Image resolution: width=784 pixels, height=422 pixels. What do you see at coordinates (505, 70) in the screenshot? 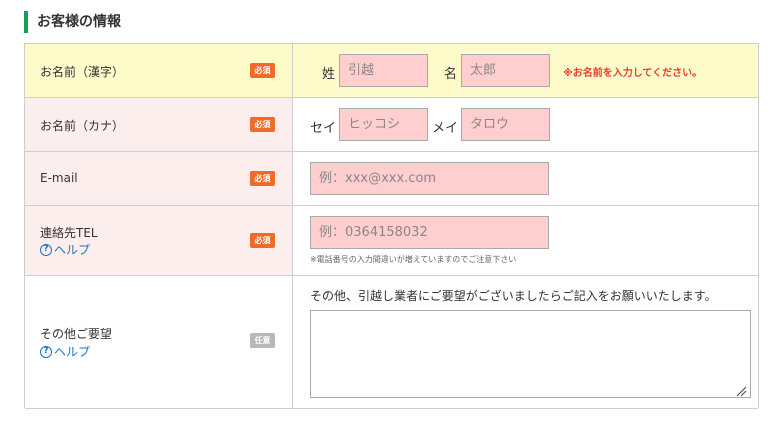
I see `first-name-kanji-input` at bounding box center [505, 70].